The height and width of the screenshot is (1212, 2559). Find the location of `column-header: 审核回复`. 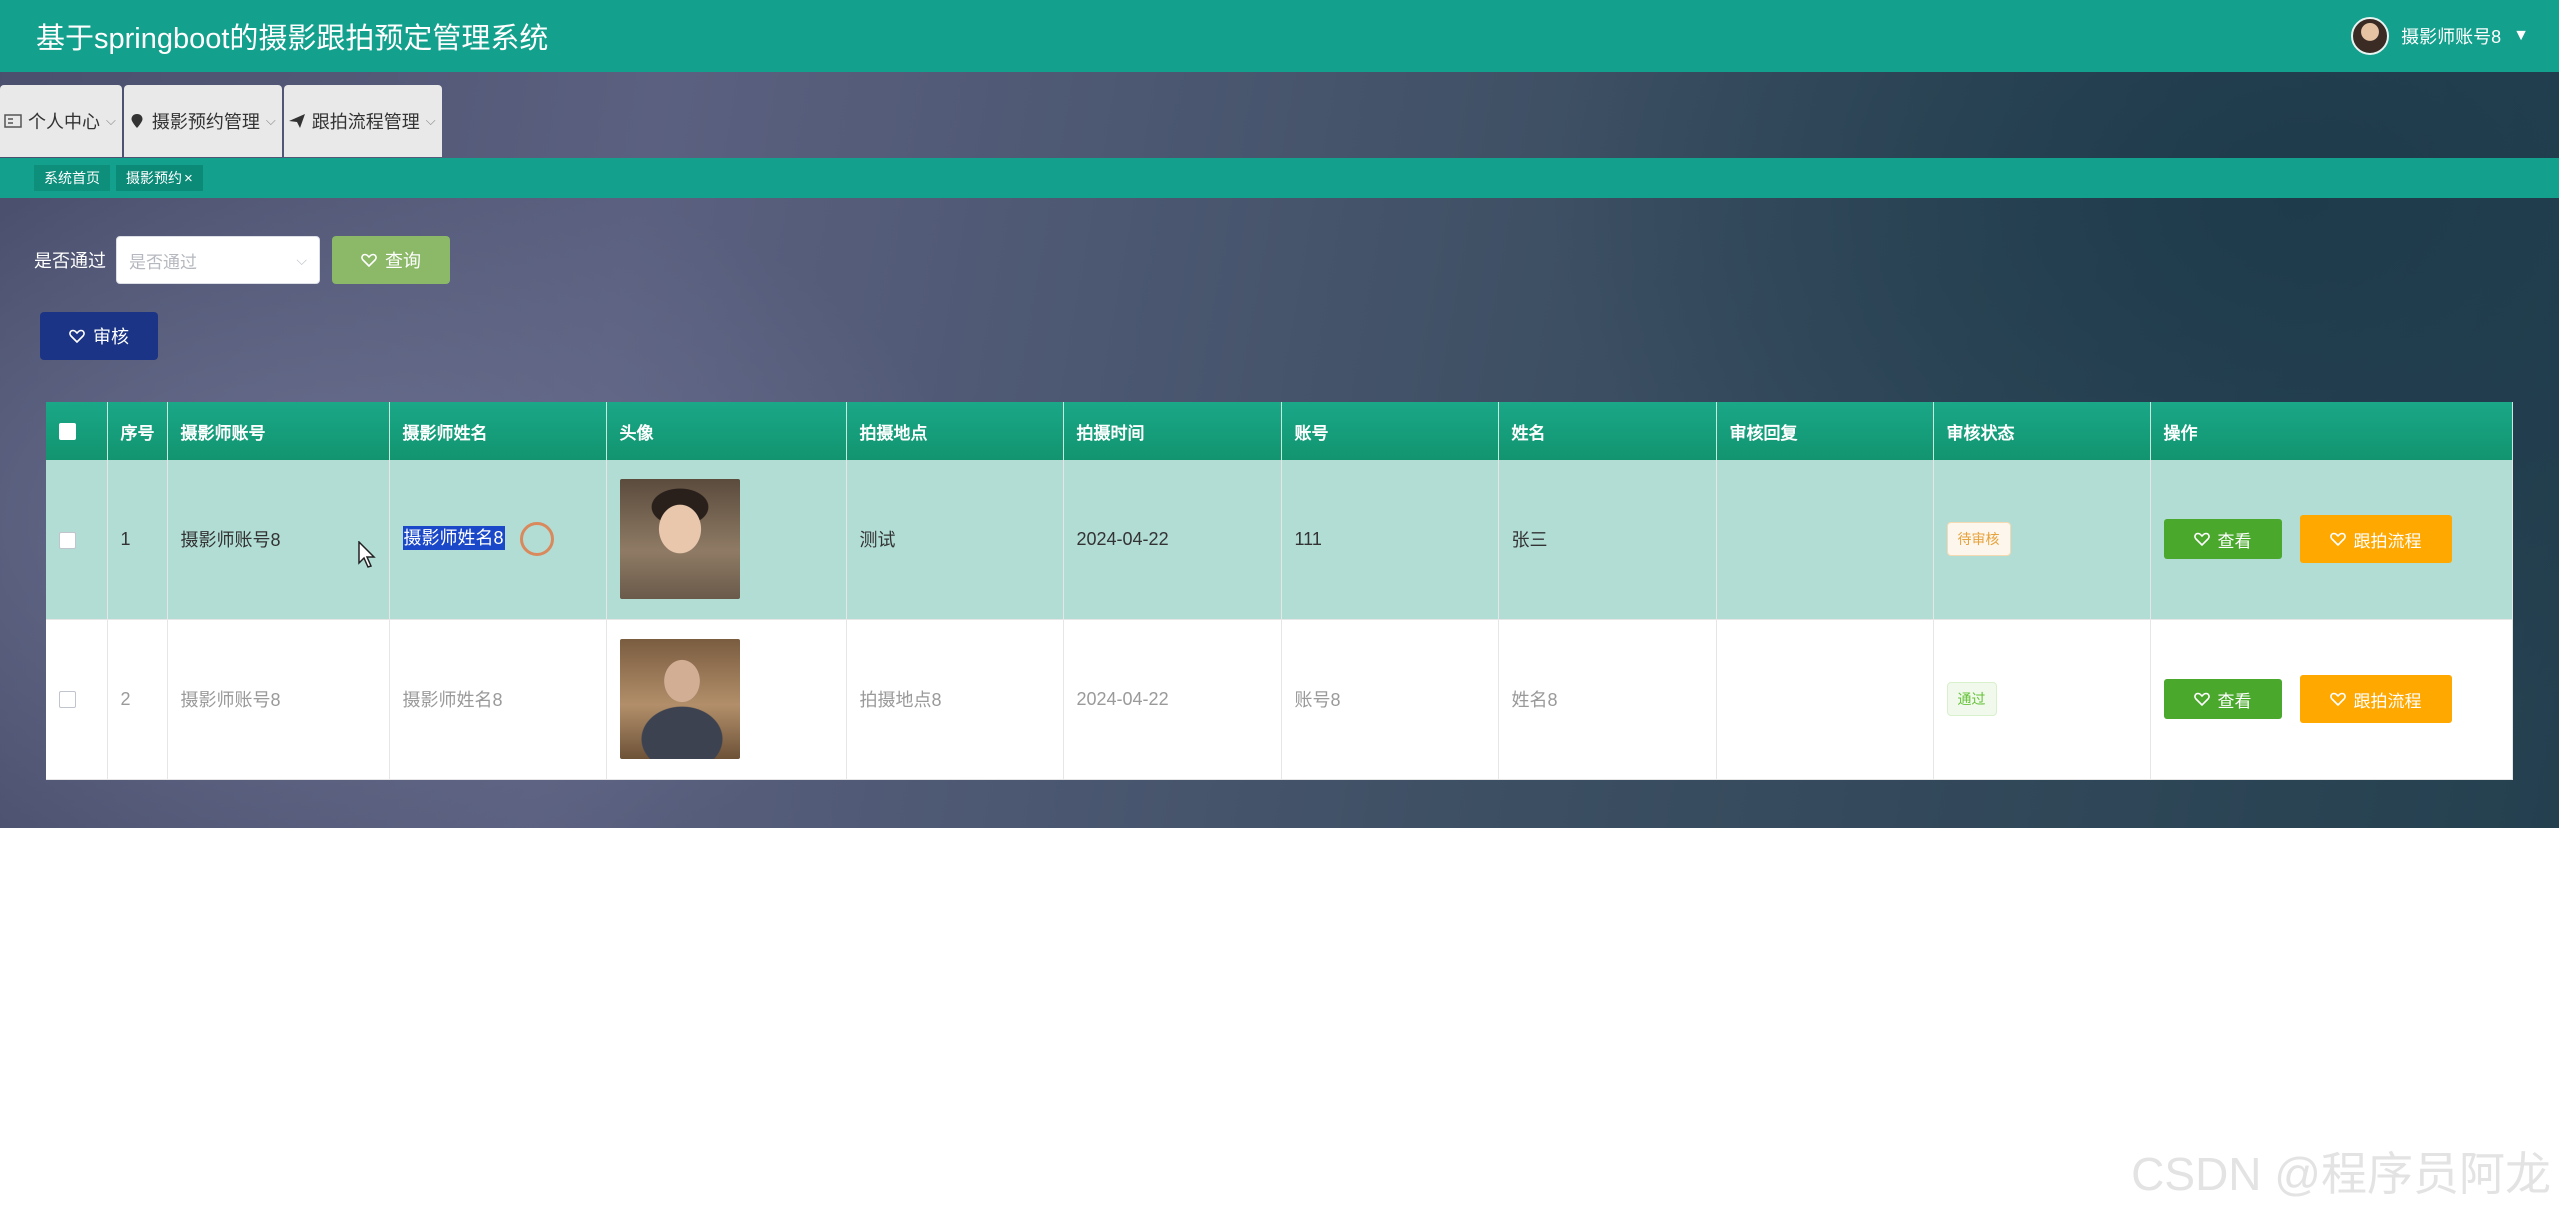

column-header: 审核回复 is located at coordinates (1825, 431).